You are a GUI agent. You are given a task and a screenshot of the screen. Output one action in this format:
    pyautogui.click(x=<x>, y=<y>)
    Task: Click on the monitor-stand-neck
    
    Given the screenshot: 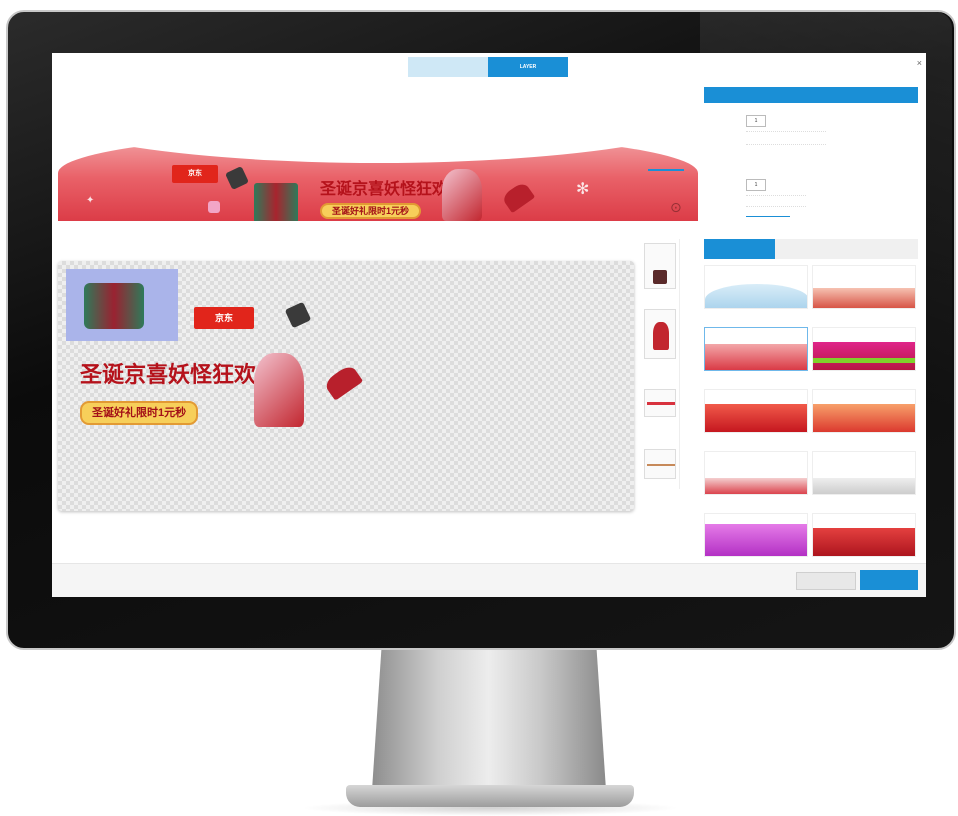 What is the action you would take?
    pyautogui.click(x=489, y=720)
    